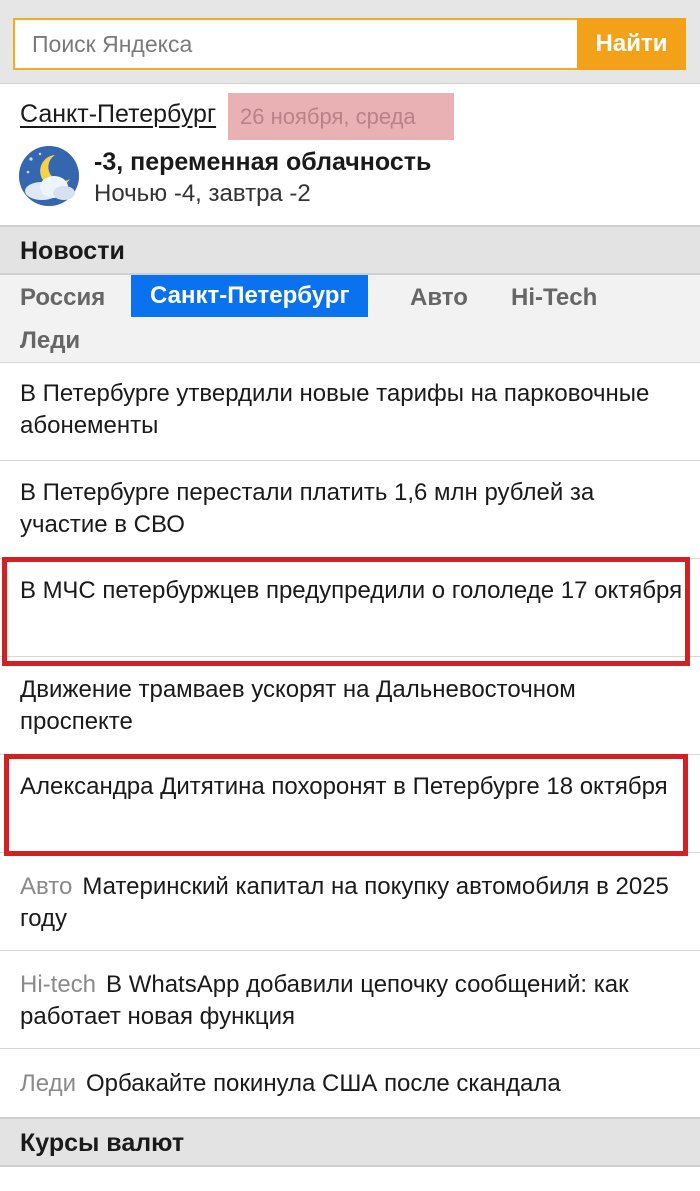  I want to click on tab-ladies: Леди, so click(50, 341).